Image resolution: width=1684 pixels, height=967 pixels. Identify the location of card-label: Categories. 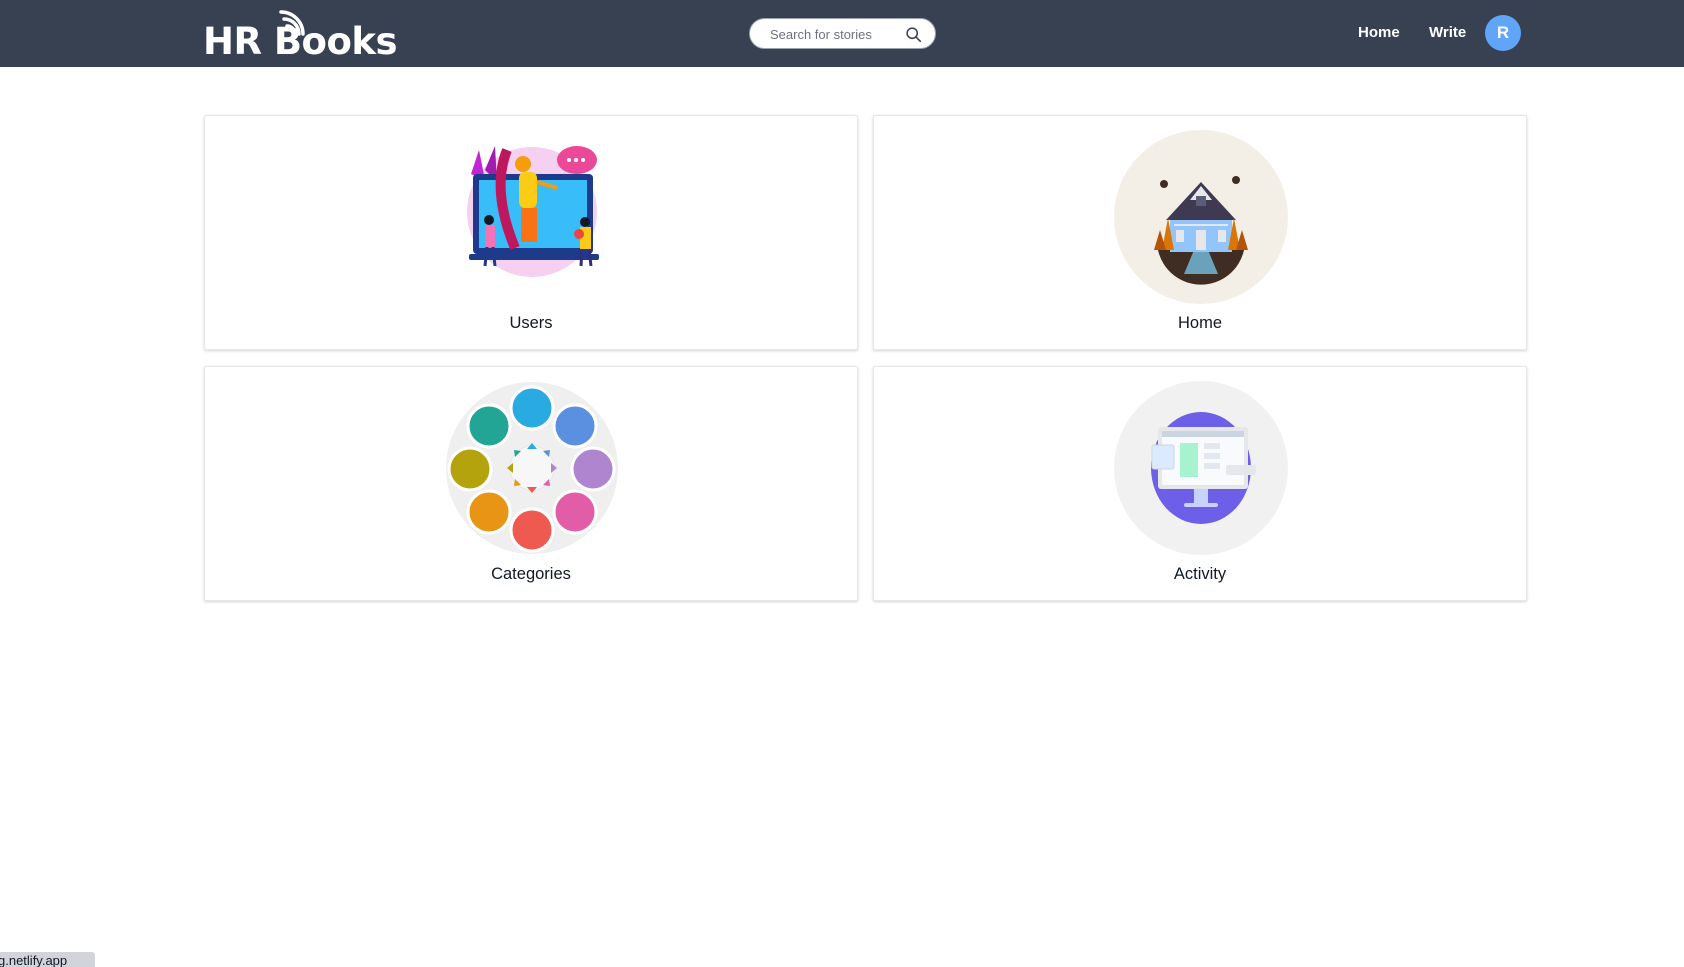
(531, 574).